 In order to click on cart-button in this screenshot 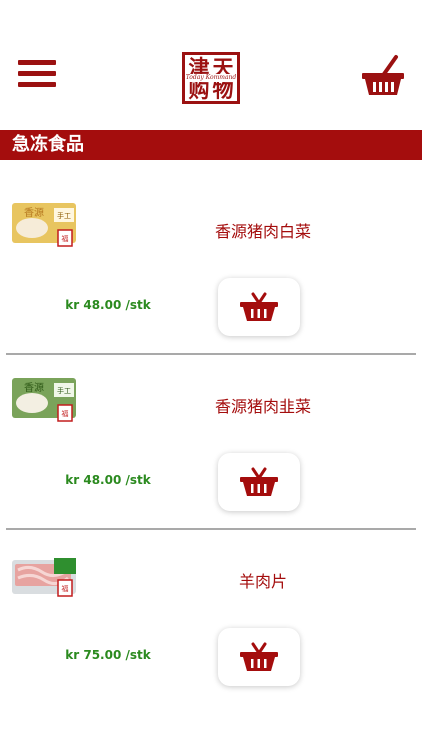, I will do `click(383, 76)`.